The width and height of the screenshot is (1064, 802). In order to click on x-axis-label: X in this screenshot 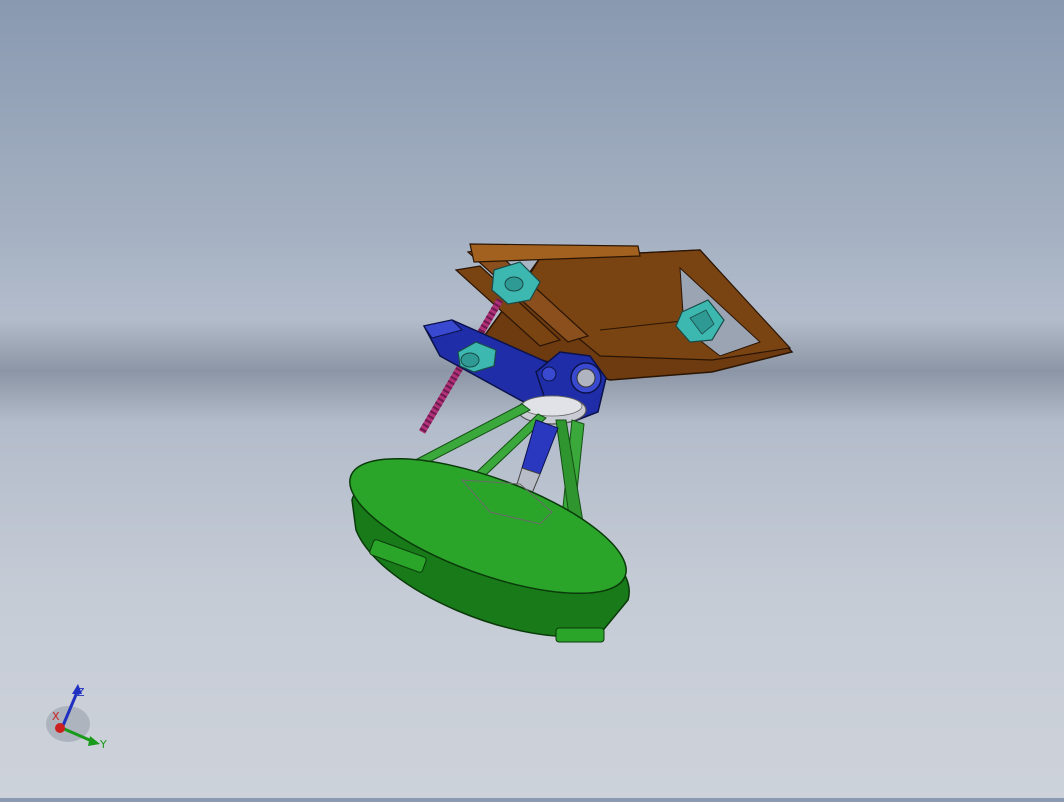, I will do `click(56, 716)`.